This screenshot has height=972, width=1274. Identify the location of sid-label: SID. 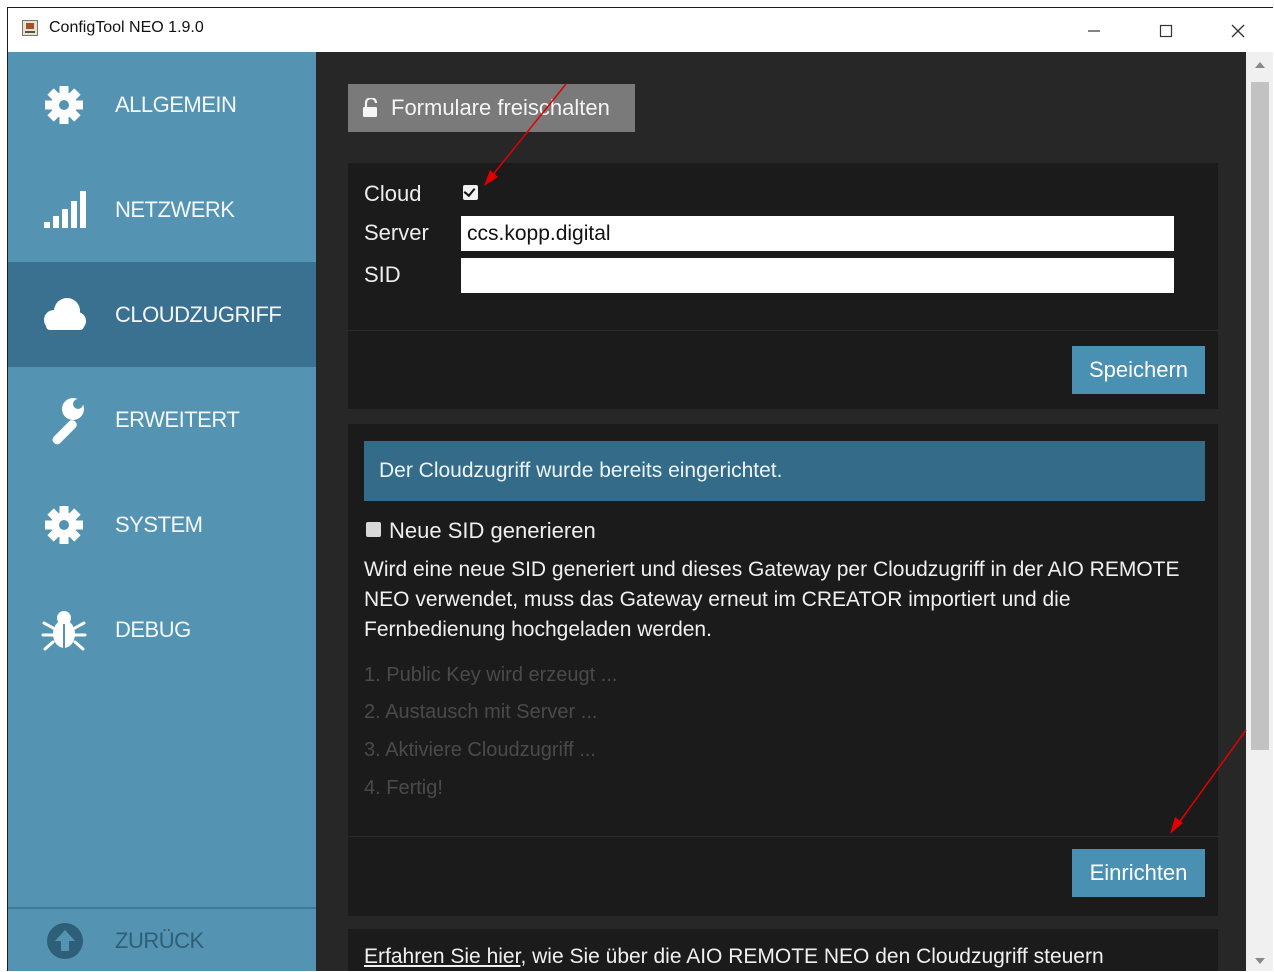
(382, 274).